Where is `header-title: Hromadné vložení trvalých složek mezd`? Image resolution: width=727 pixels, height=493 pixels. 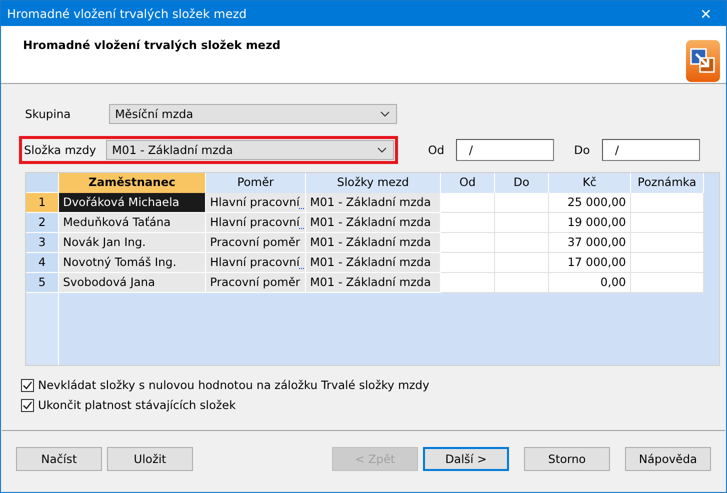
header-title: Hromadné vložení trvalých složek mezd is located at coordinates (152, 46).